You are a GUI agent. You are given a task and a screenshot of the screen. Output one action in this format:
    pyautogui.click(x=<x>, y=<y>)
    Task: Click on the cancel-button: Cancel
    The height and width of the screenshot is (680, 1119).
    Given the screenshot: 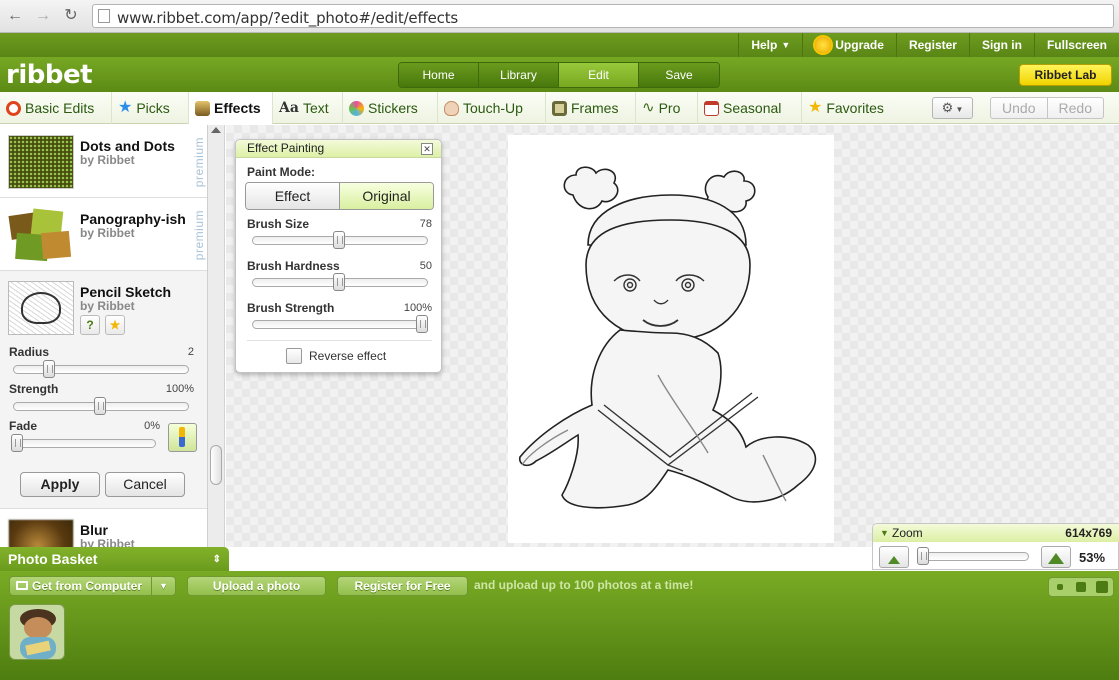 What is the action you would take?
    pyautogui.click(x=145, y=484)
    